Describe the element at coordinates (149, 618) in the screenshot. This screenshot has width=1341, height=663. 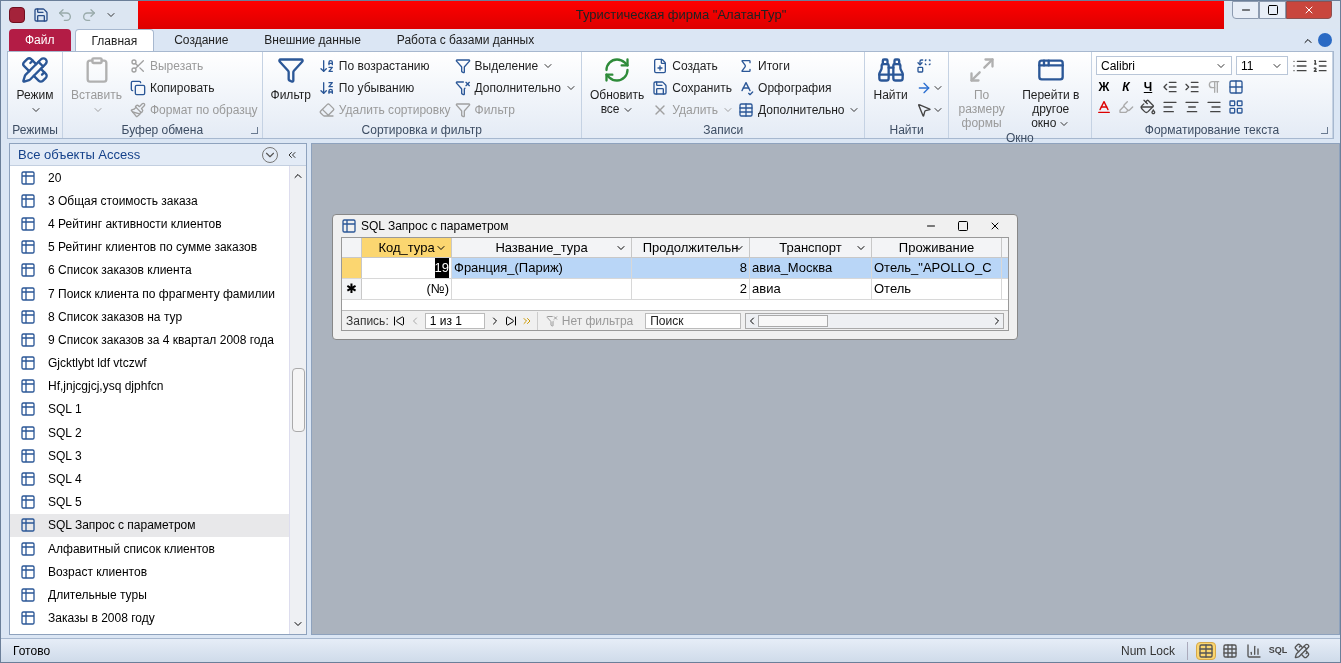
I see `nav-item: Заказы в 2008 году` at that location.